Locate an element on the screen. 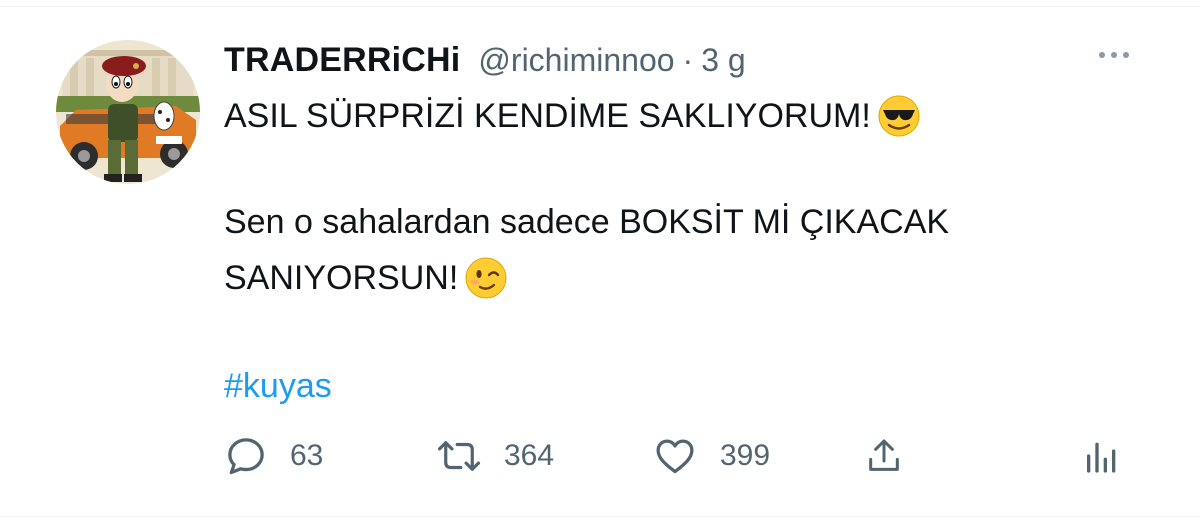 The width and height of the screenshot is (1200, 522). tweet-header: TRADERRiCHi @richiminnoo · 3 g is located at coordinates (485, 60).